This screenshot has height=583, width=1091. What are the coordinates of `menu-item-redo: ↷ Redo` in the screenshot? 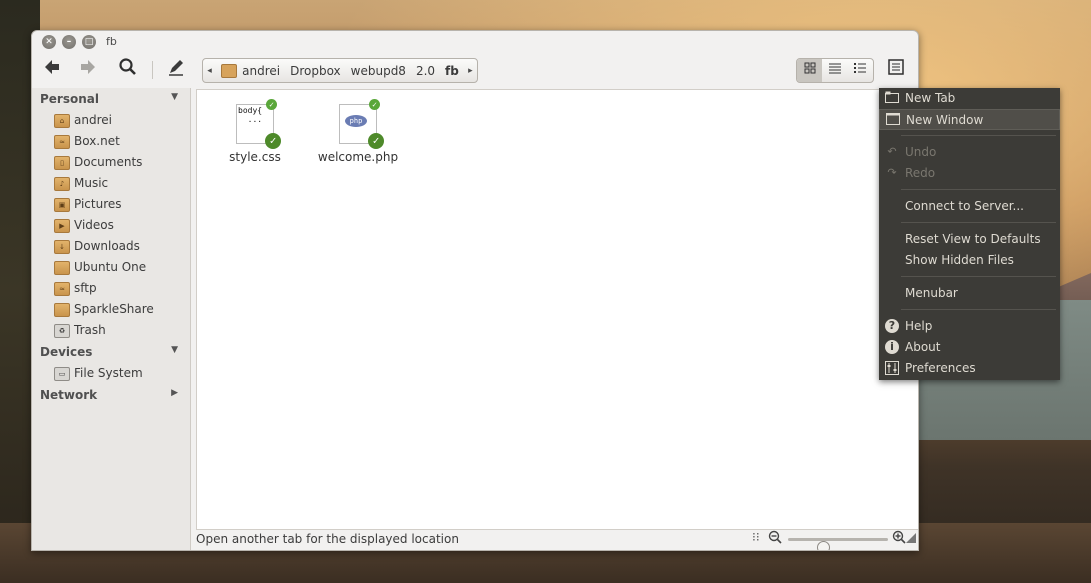 It's located at (969, 173).